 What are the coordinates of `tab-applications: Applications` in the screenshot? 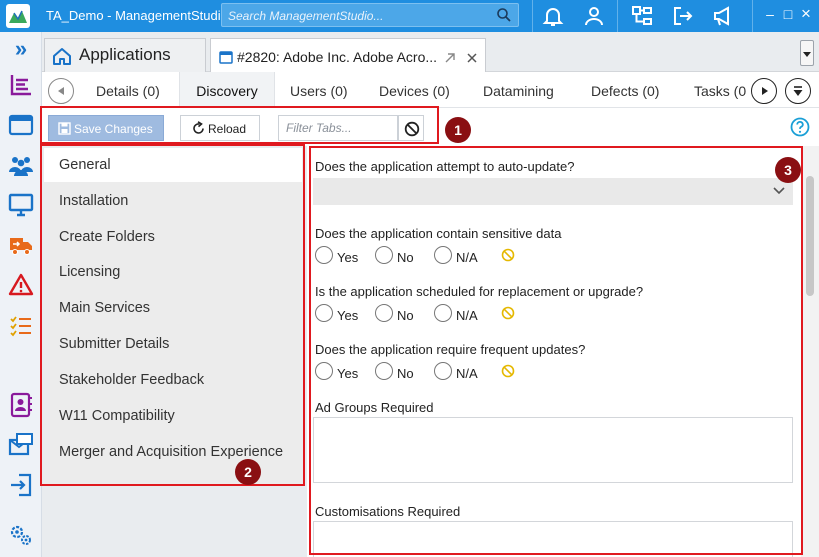 It's located at (125, 55).